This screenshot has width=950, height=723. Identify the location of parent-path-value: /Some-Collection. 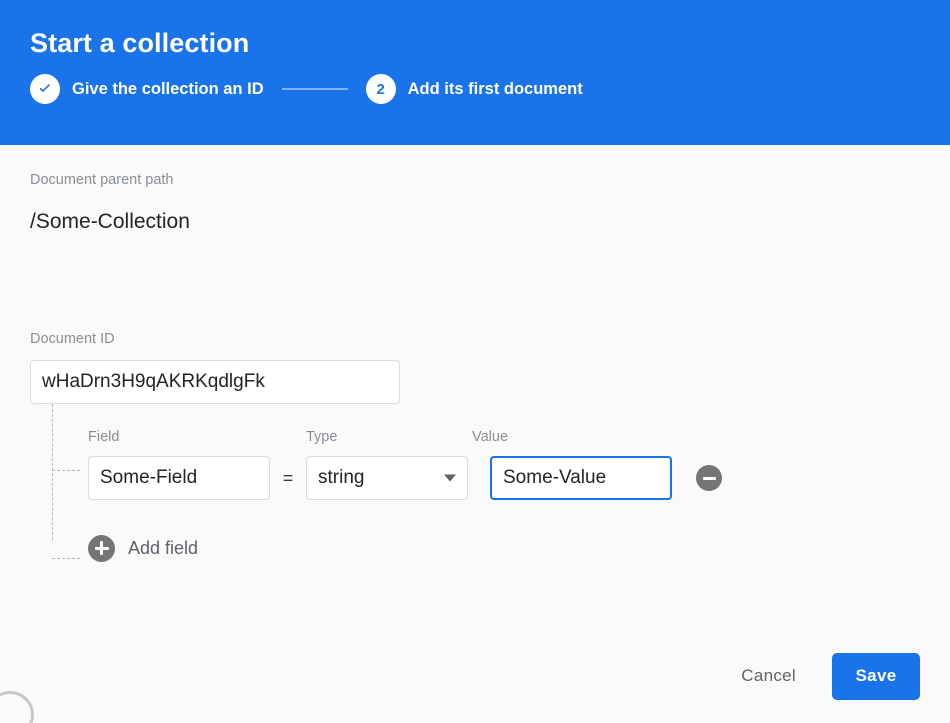
(110, 221).